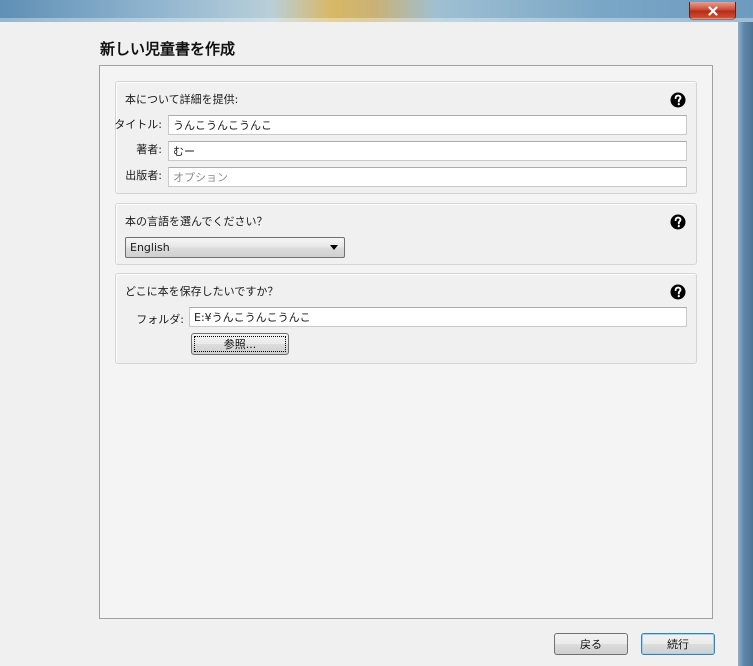 The height and width of the screenshot is (666, 753). Describe the element at coordinates (334, 247) in the screenshot. I see `chevron-down-icon` at that location.